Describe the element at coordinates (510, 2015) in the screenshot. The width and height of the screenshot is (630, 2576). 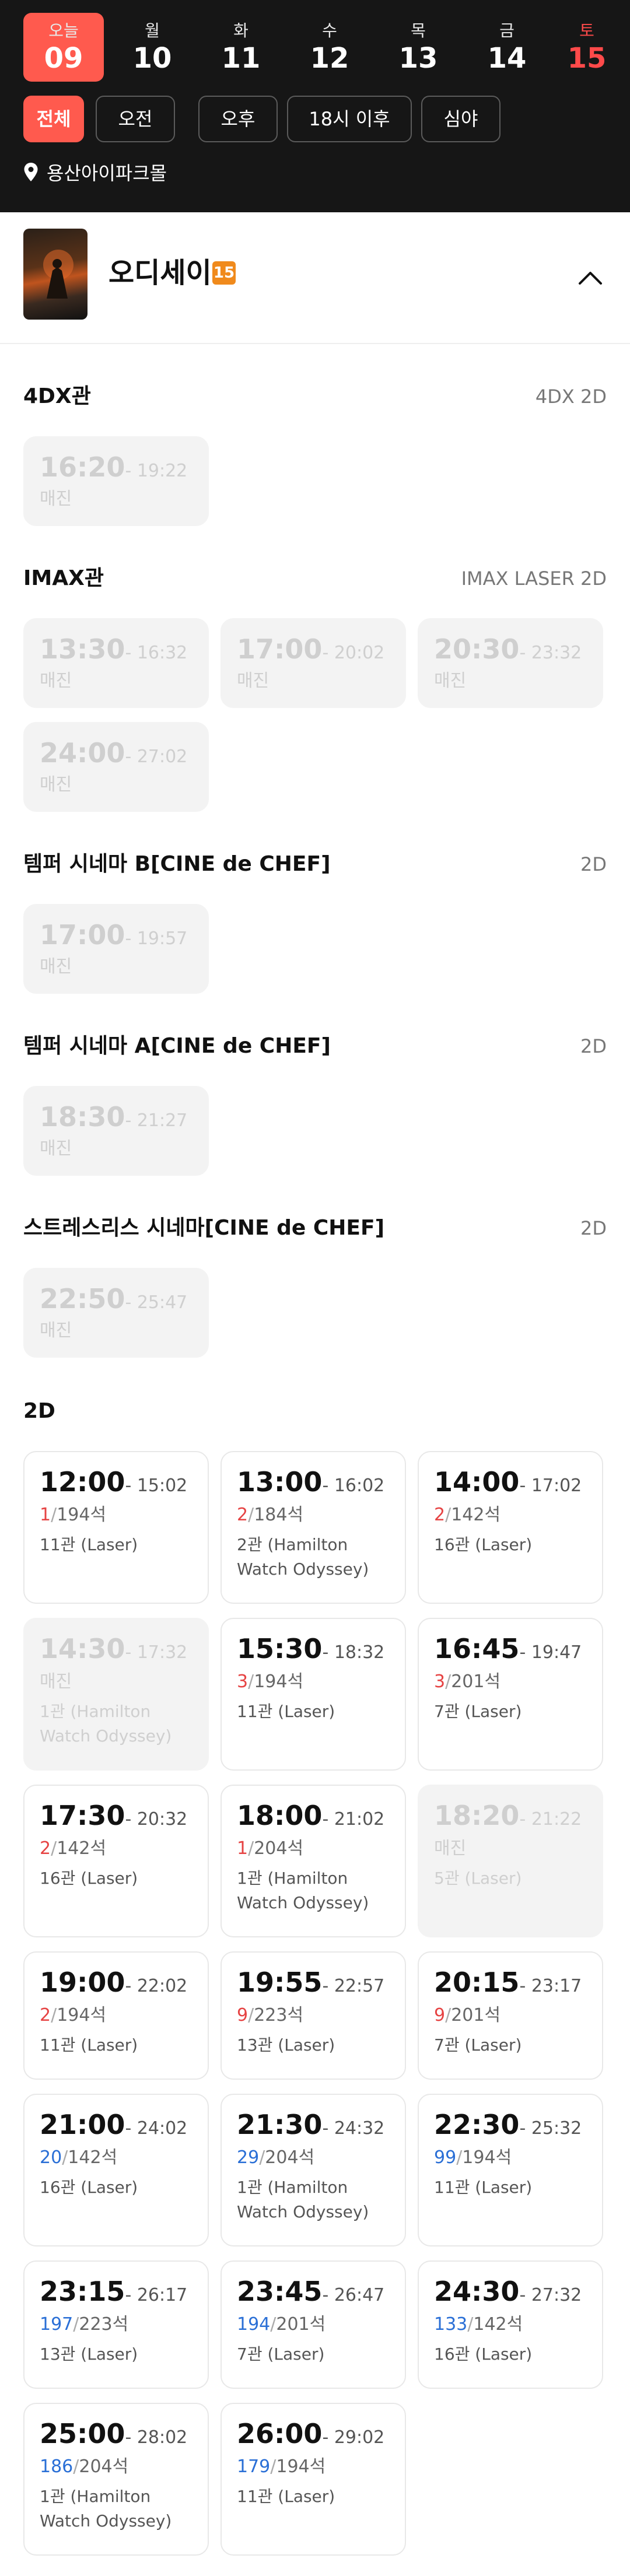
I see `showtime-card: 20:15- 23:17 9/201석 7관 (Laser)` at that location.